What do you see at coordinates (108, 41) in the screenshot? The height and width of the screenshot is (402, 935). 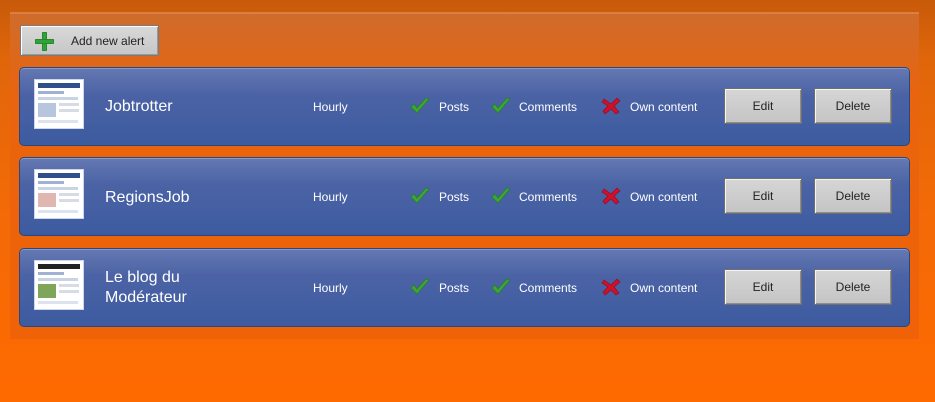 I see `add-new-alert-label: Add new alert` at bounding box center [108, 41].